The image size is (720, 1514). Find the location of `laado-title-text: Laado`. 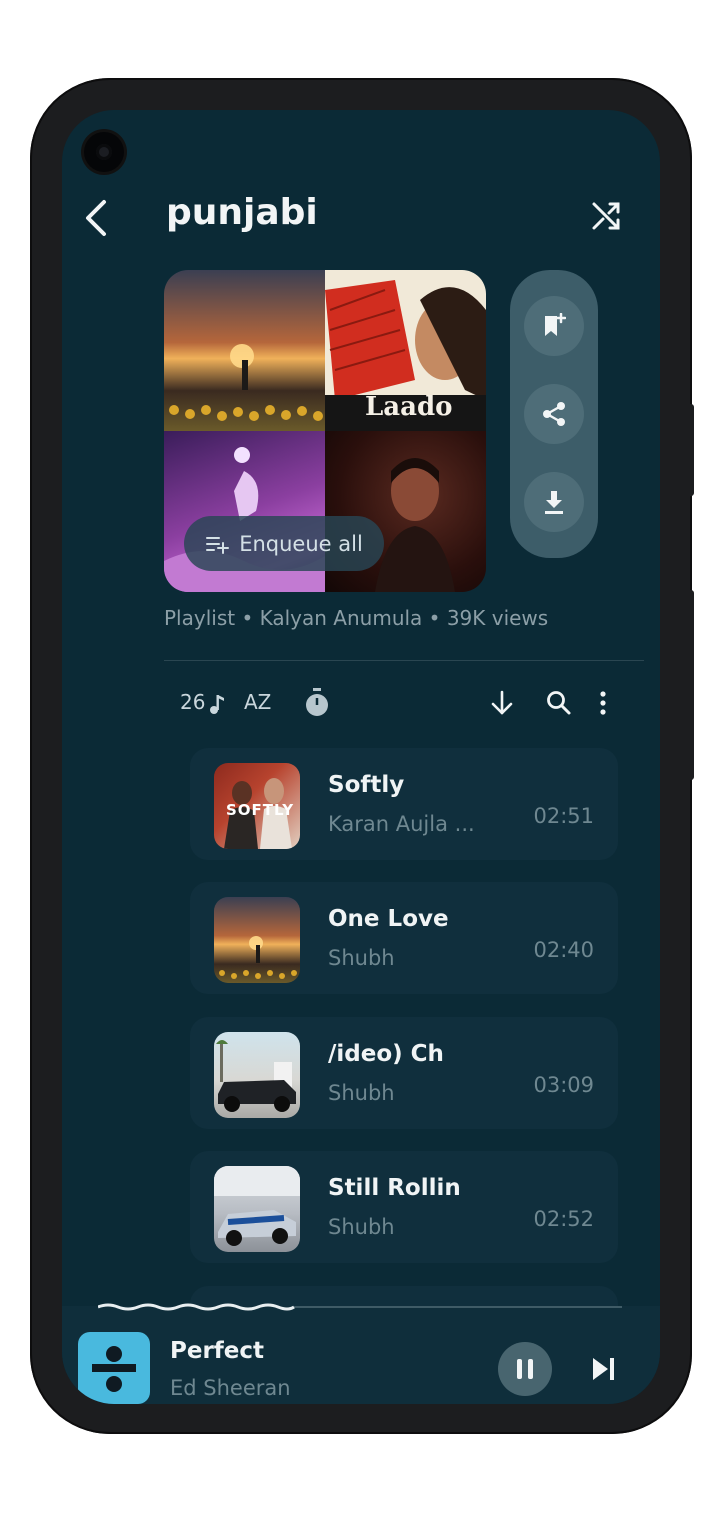

laado-title-text: Laado is located at coordinates (409, 407).